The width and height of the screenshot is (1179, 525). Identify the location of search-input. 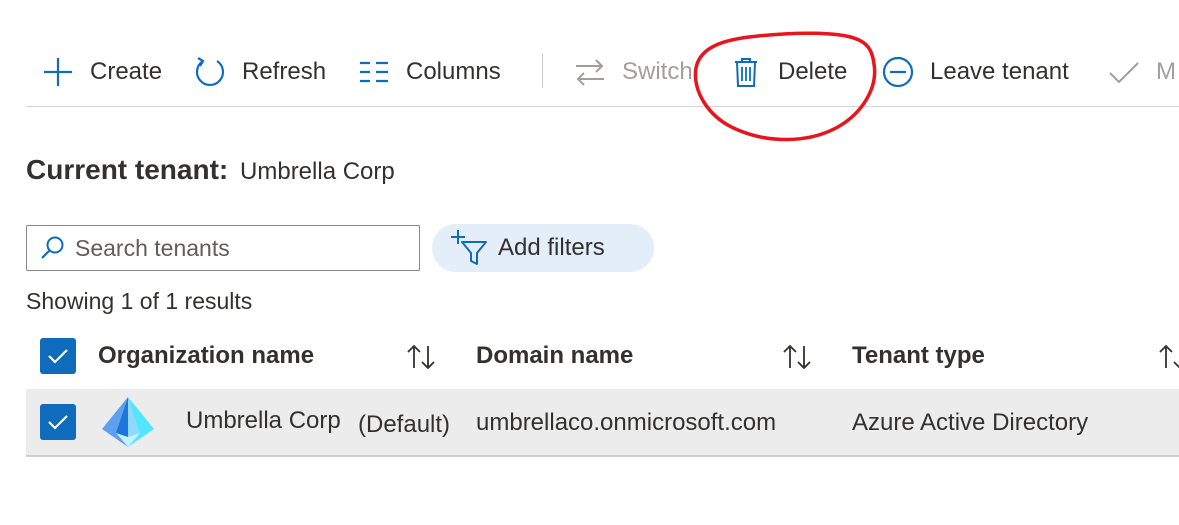
(235, 248).